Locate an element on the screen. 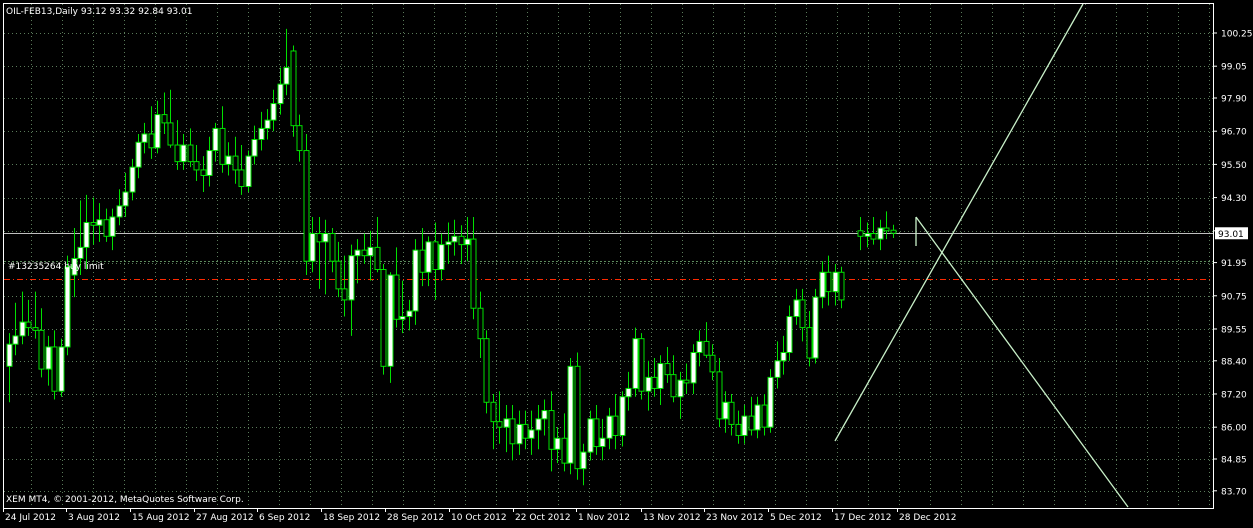 The image size is (1253, 528). price-tick-label: 94.30 is located at coordinates (1234, 199).